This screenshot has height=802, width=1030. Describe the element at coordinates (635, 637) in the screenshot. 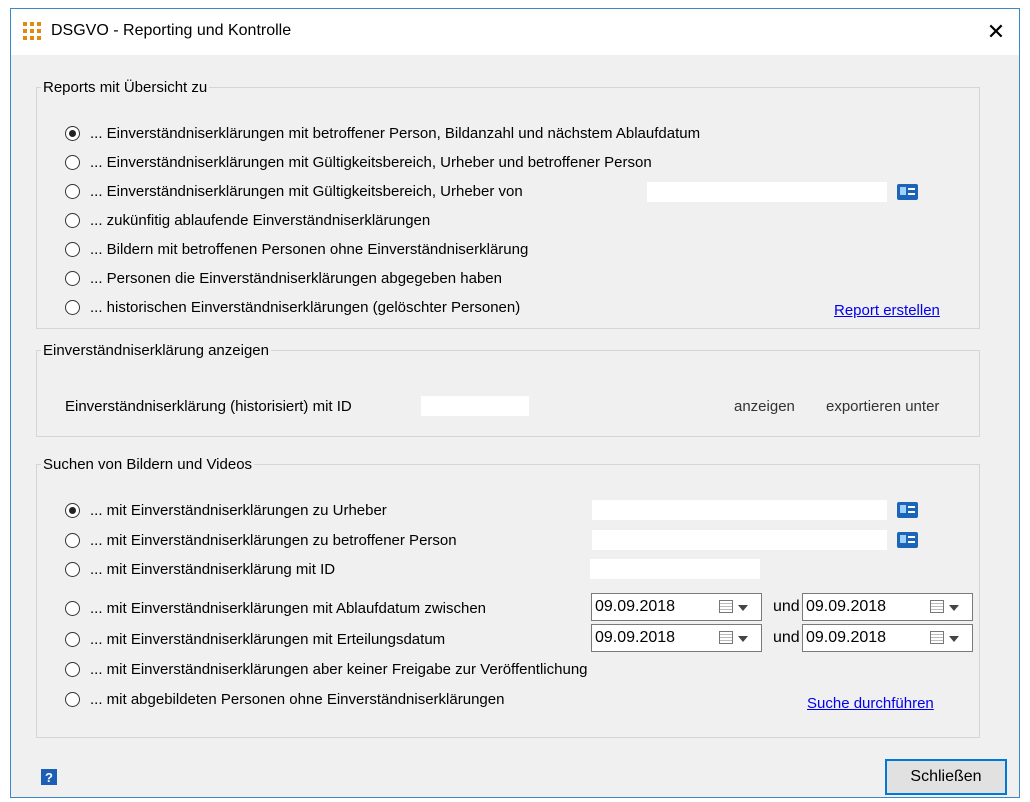

I see `grant-from-value: 09.09.2018` at that location.